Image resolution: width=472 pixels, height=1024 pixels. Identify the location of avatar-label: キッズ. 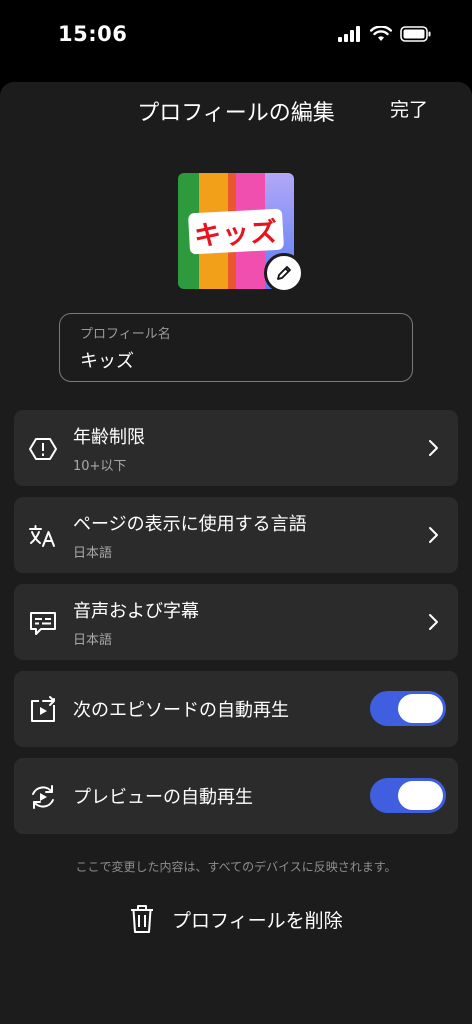
(236, 231).